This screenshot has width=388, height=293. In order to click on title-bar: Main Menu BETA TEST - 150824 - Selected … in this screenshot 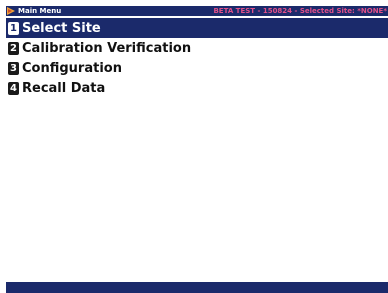, I will do `click(197, 11)`.